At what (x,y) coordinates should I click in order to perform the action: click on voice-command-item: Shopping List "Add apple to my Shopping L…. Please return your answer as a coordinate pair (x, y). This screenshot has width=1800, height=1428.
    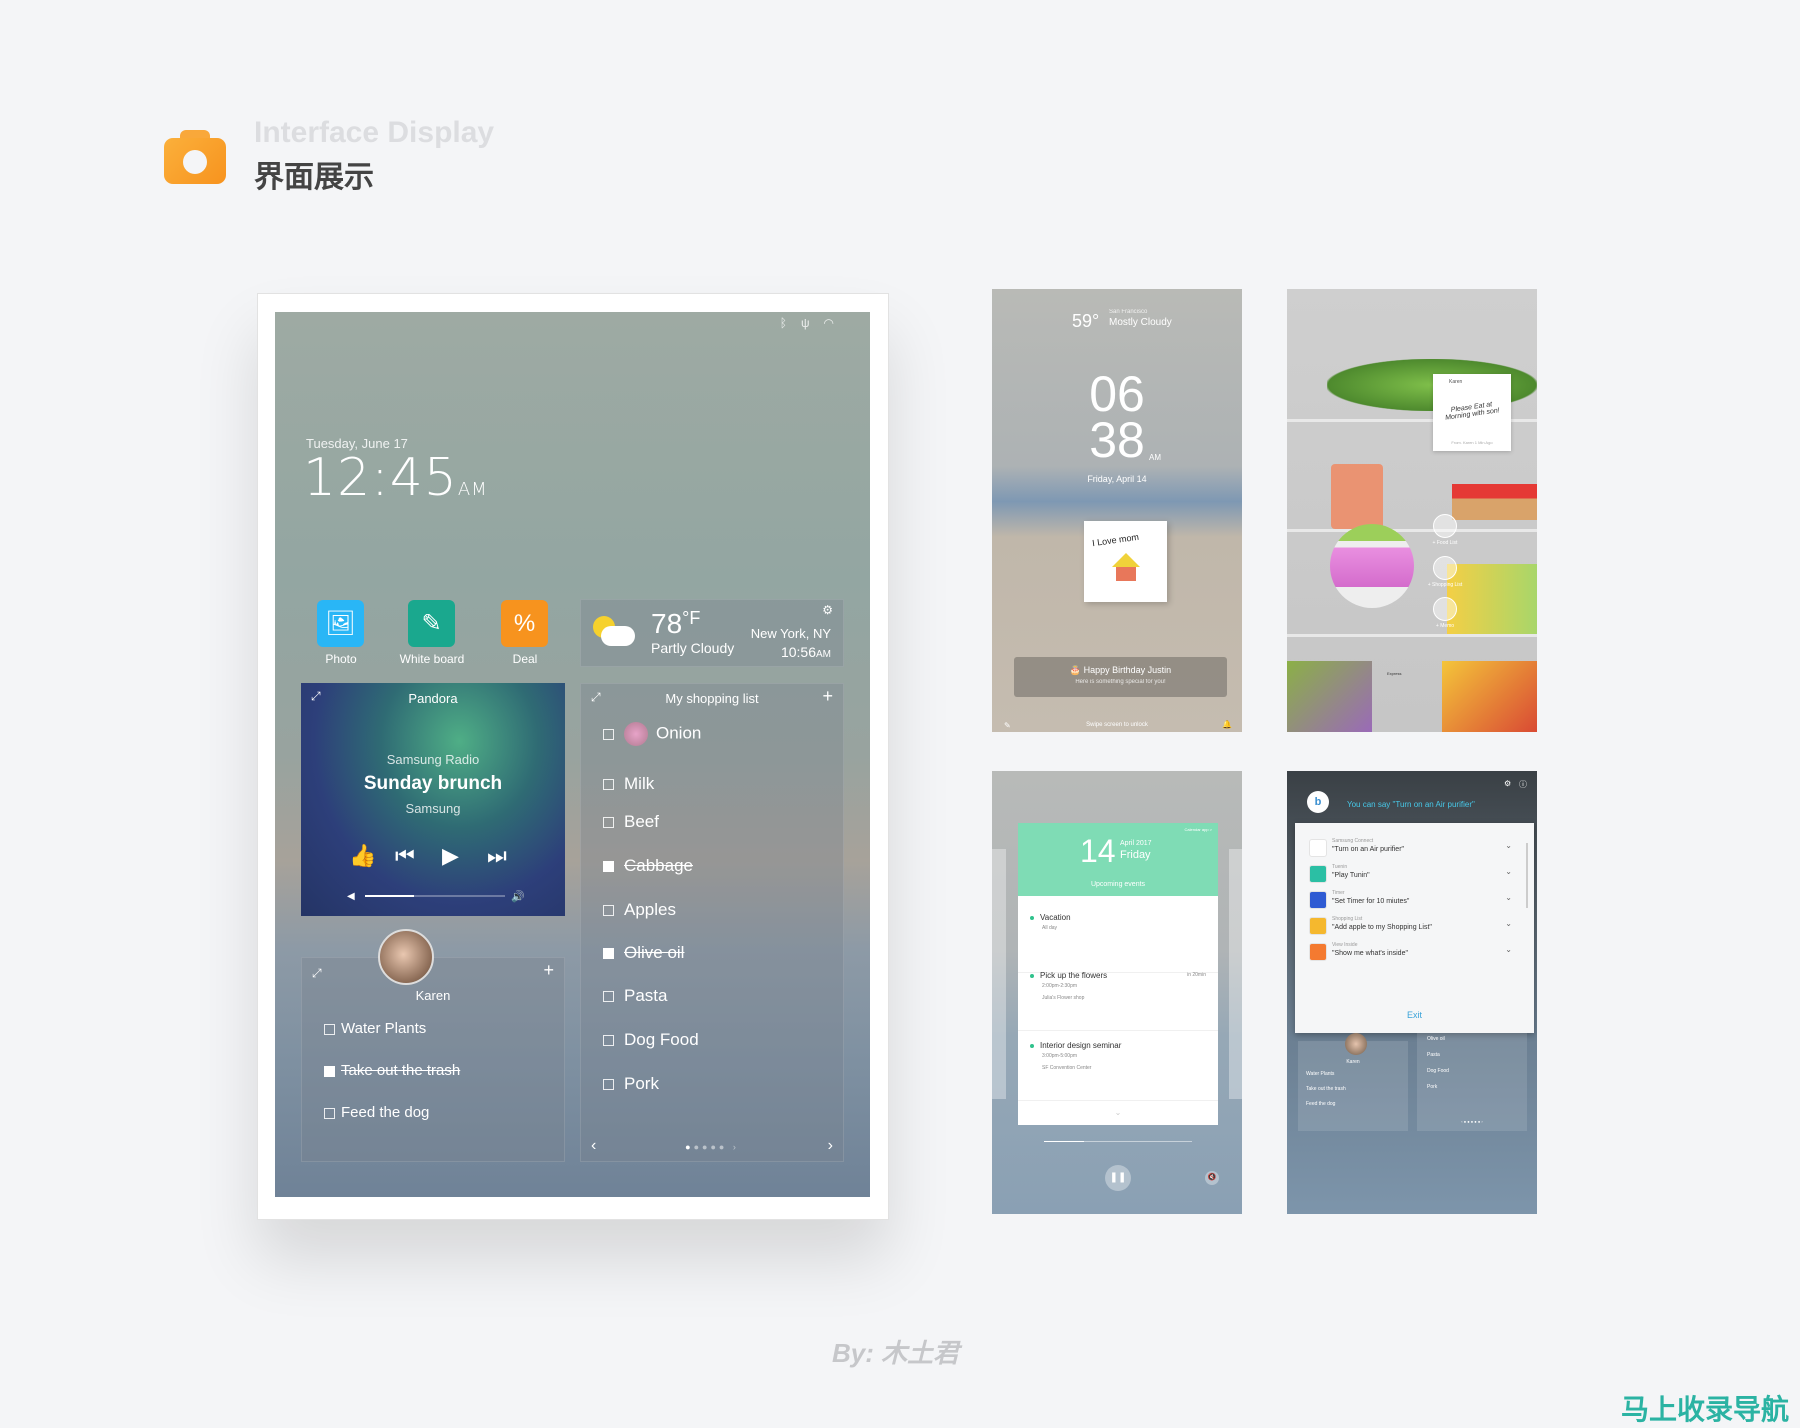
    Looking at the image, I should click on (1414, 927).